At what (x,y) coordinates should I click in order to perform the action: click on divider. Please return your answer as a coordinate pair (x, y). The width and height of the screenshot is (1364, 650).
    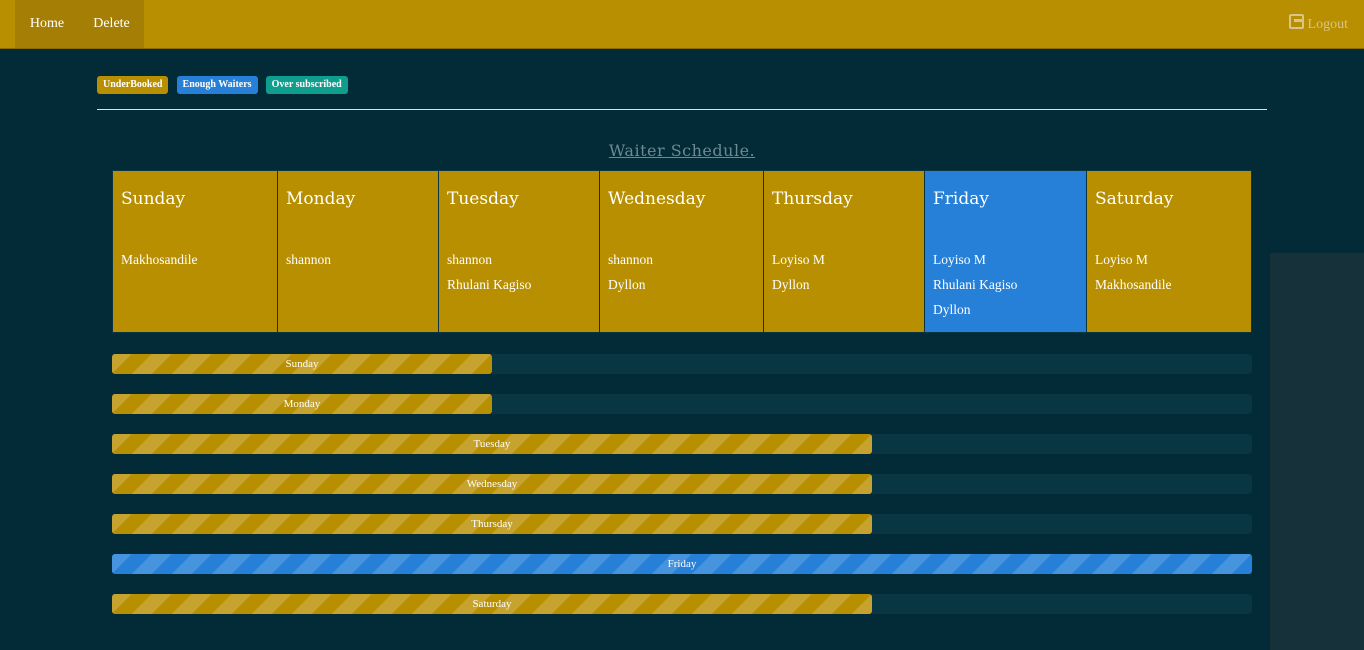
    Looking at the image, I should click on (682, 109).